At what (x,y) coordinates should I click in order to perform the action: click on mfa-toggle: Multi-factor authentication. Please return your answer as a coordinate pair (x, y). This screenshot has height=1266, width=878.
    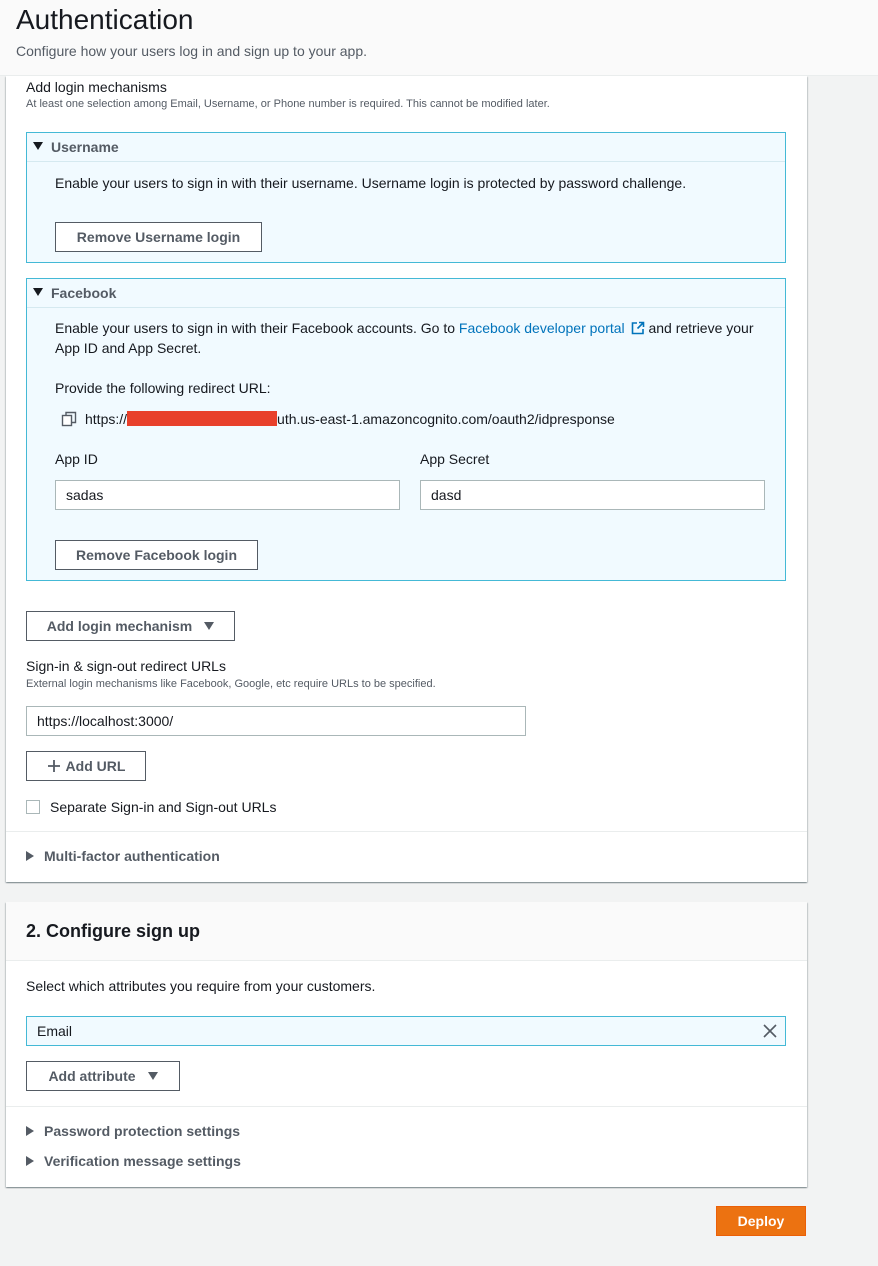
    Looking at the image, I should click on (123, 856).